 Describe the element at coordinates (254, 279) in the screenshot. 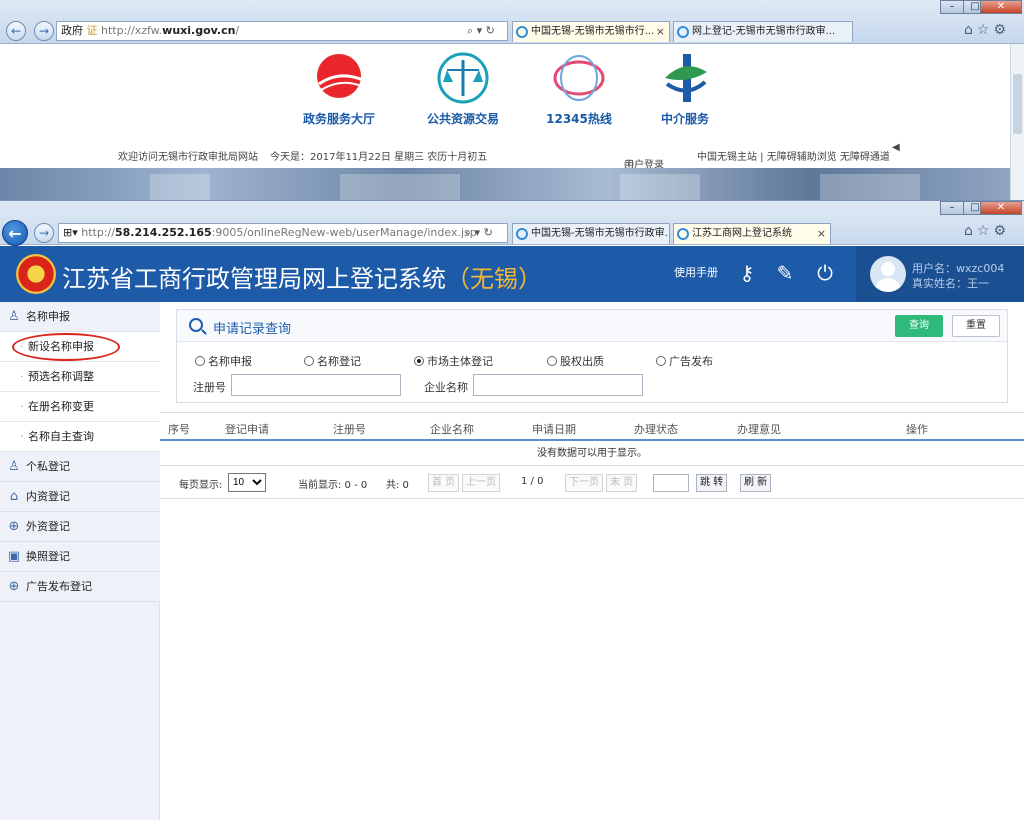

I see `app-title-text: 江苏省工商行政管理局网上登记系统` at that location.